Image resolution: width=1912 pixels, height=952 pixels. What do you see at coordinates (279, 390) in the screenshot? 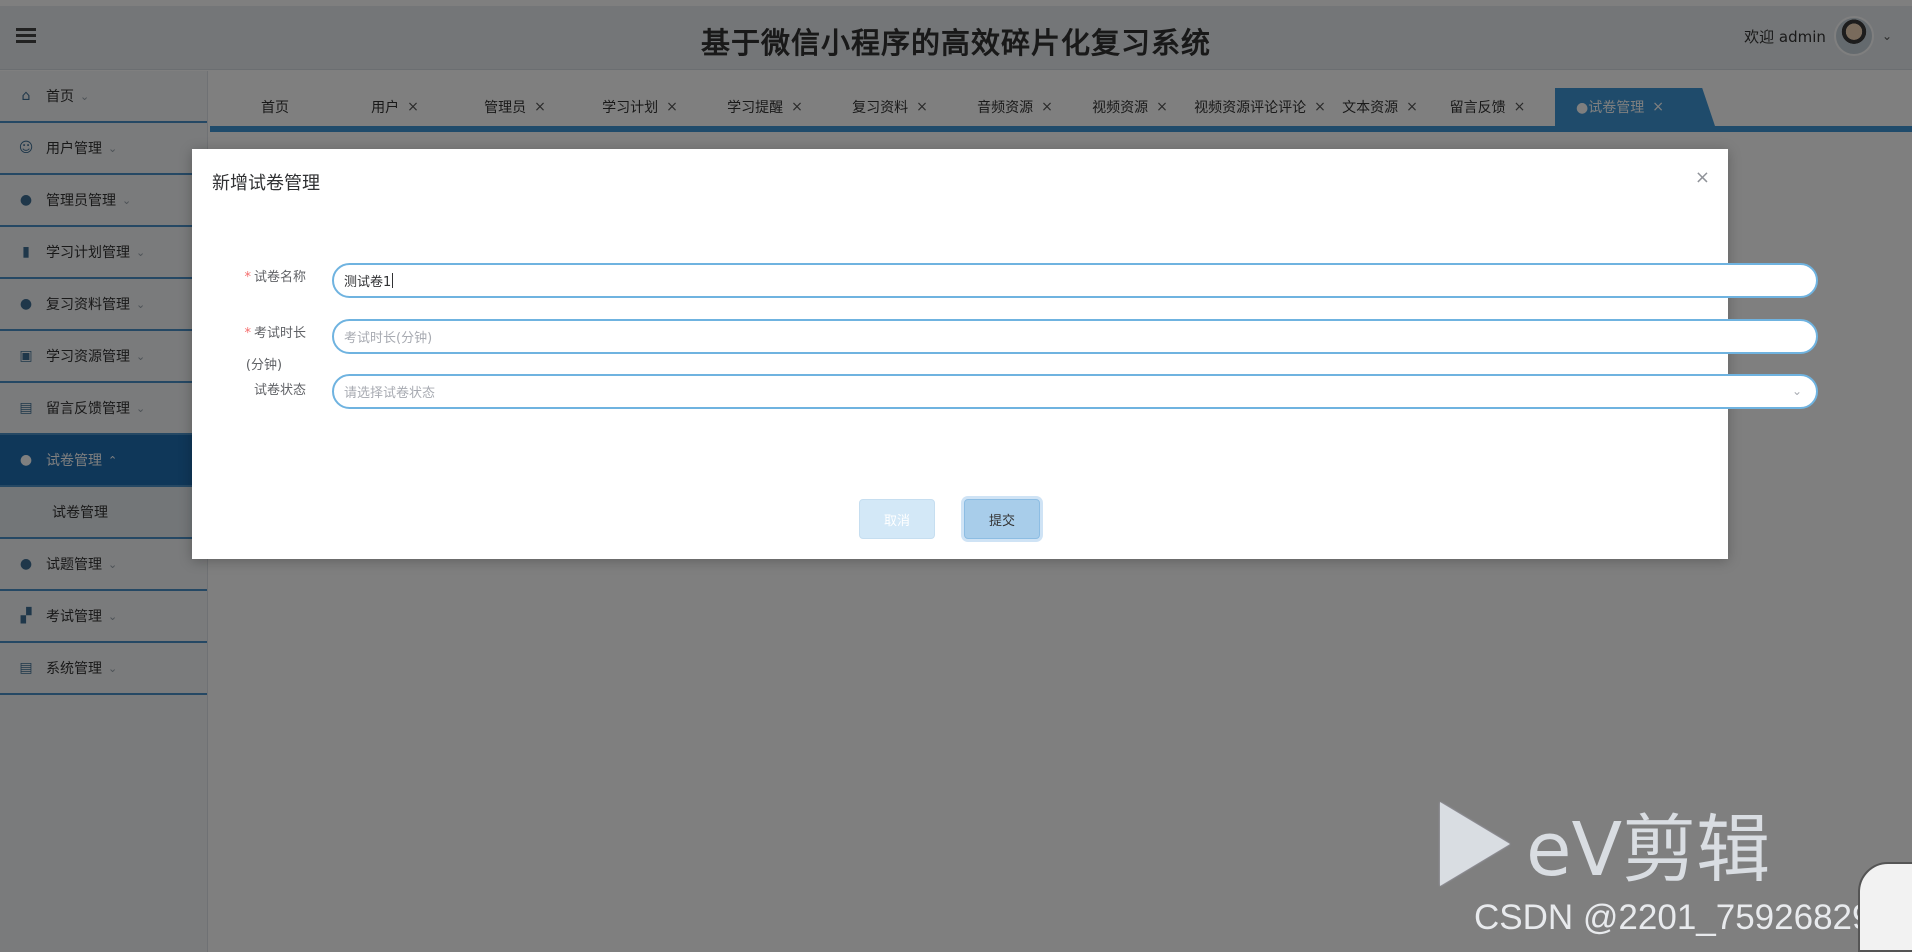
I see `status-label: 试卷状态` at bounding box center [279, 390].